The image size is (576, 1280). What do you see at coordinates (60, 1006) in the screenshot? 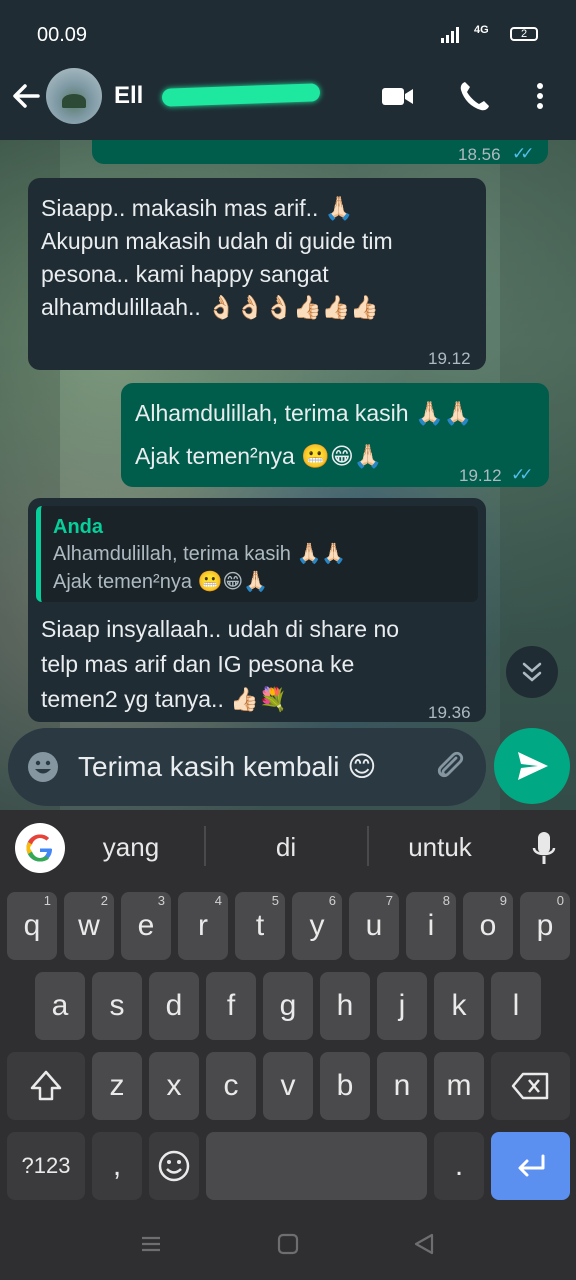
I see `key-a: a` at bounding box center [60, 1006].